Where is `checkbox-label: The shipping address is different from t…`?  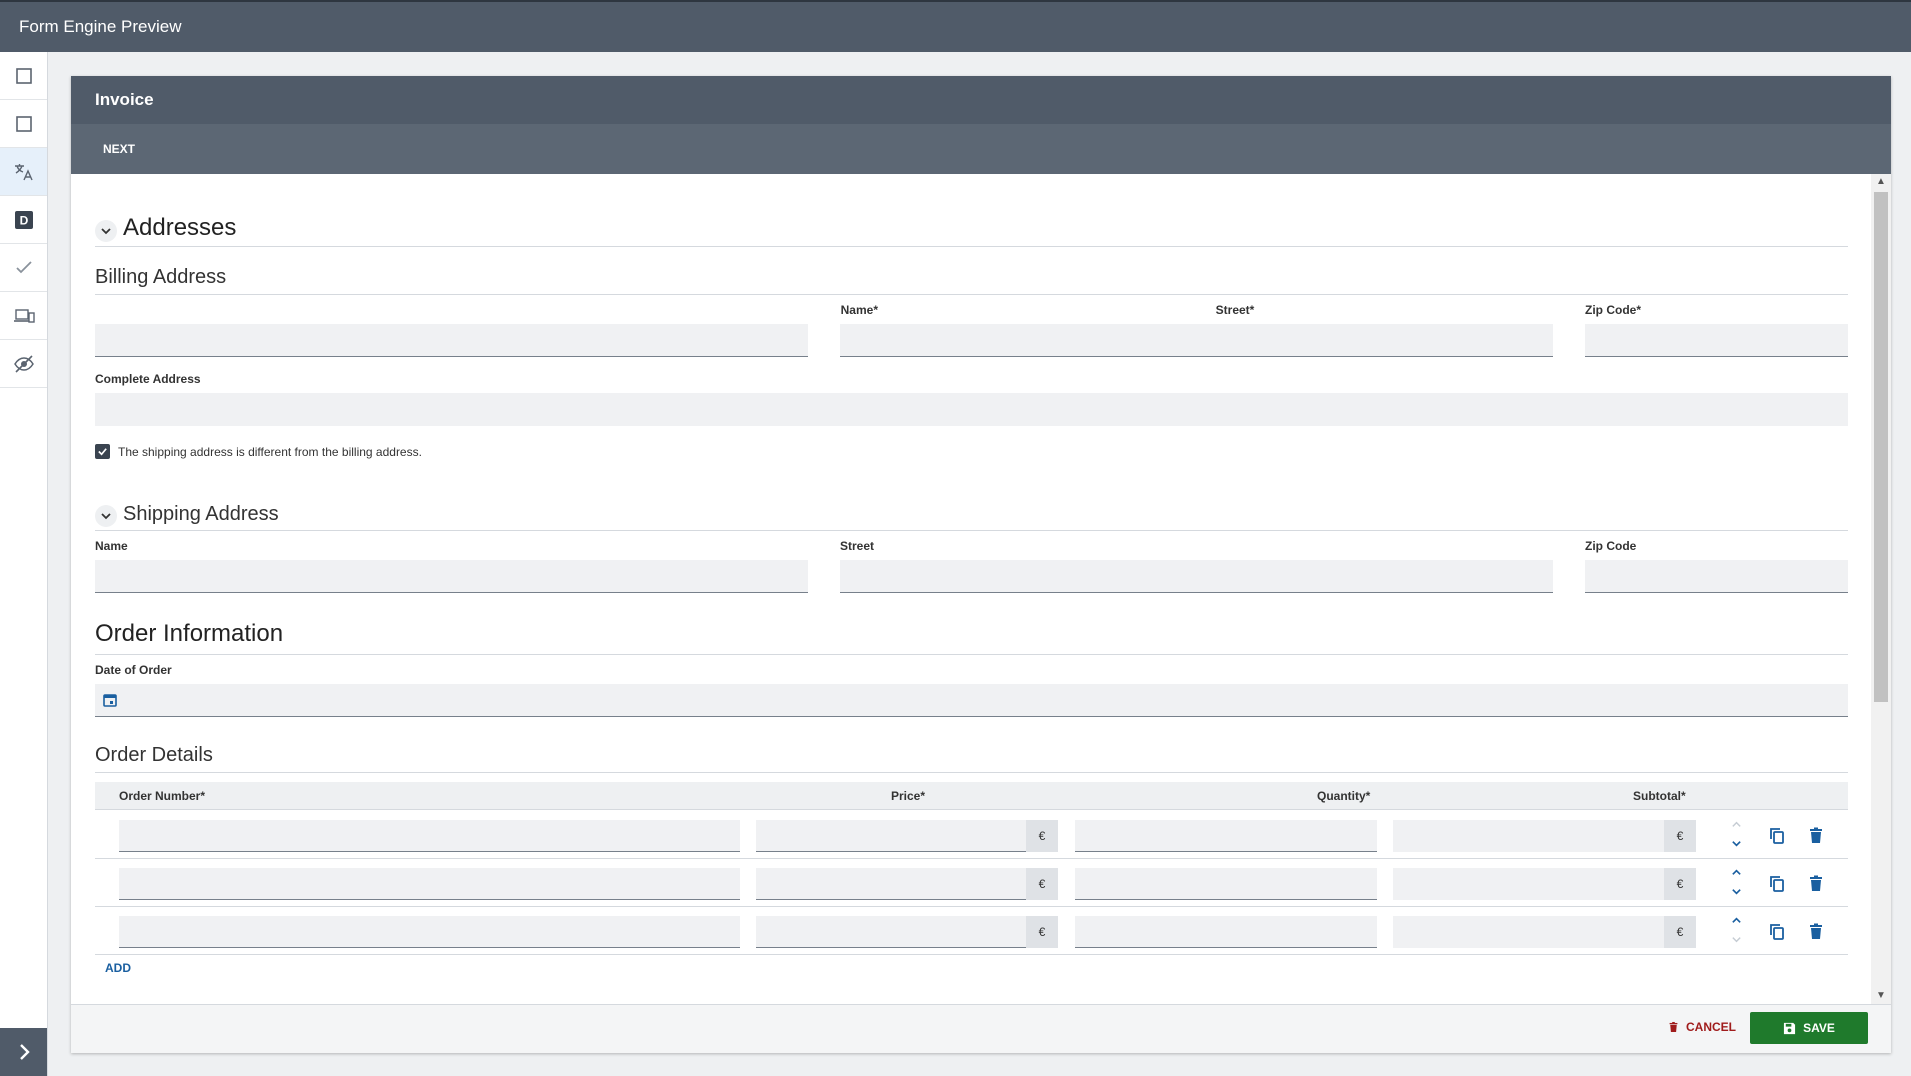 checkbox-label: The shipping address is different from t… is located at coordinates (270, 451).